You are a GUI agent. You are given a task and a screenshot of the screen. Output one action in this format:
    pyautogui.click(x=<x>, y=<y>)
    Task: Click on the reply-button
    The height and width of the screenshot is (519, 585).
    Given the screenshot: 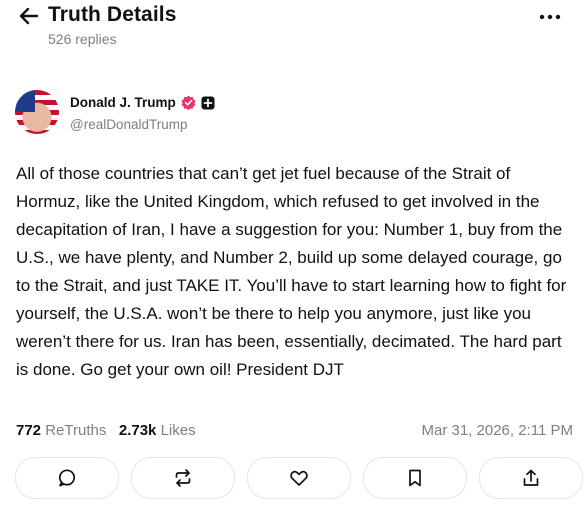 What is the action you would take?
    pyautogui.click(x=67, y=478)
    